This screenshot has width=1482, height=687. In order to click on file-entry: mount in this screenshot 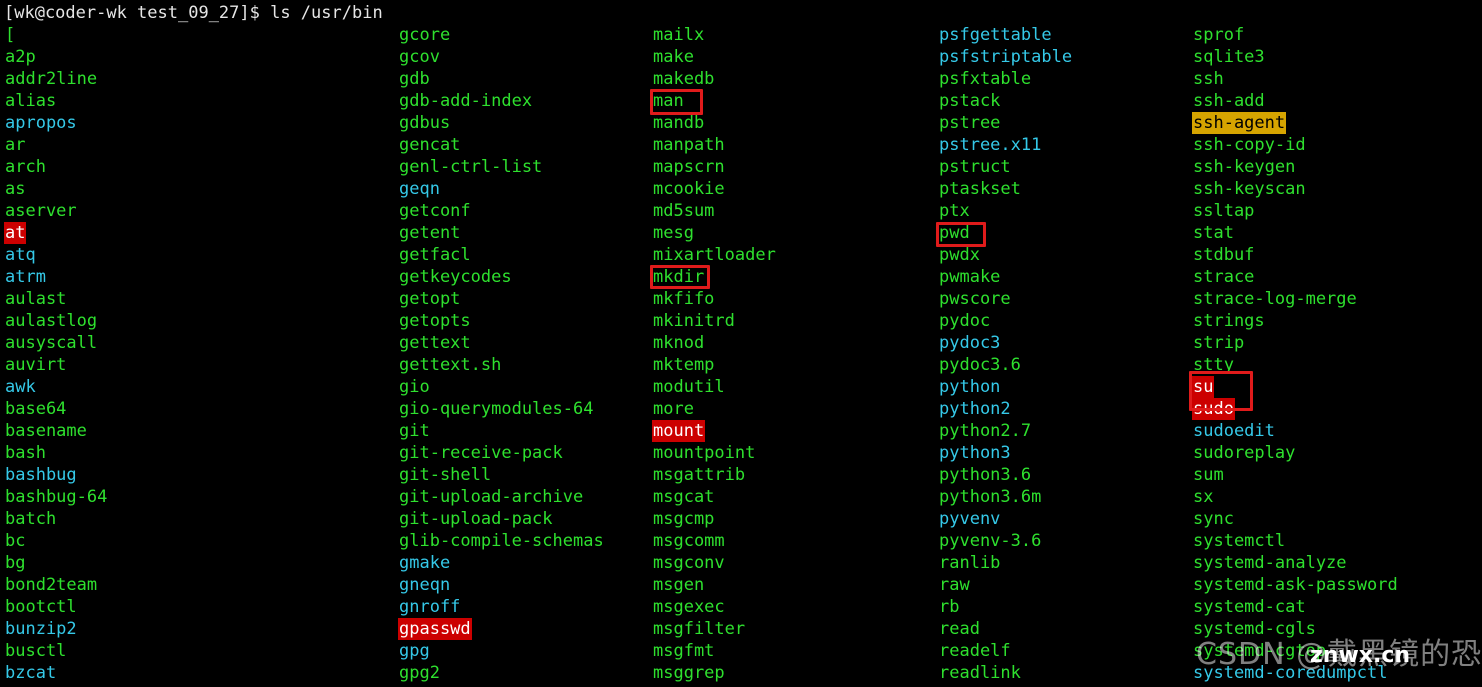, I will do `click(787, 431)`.